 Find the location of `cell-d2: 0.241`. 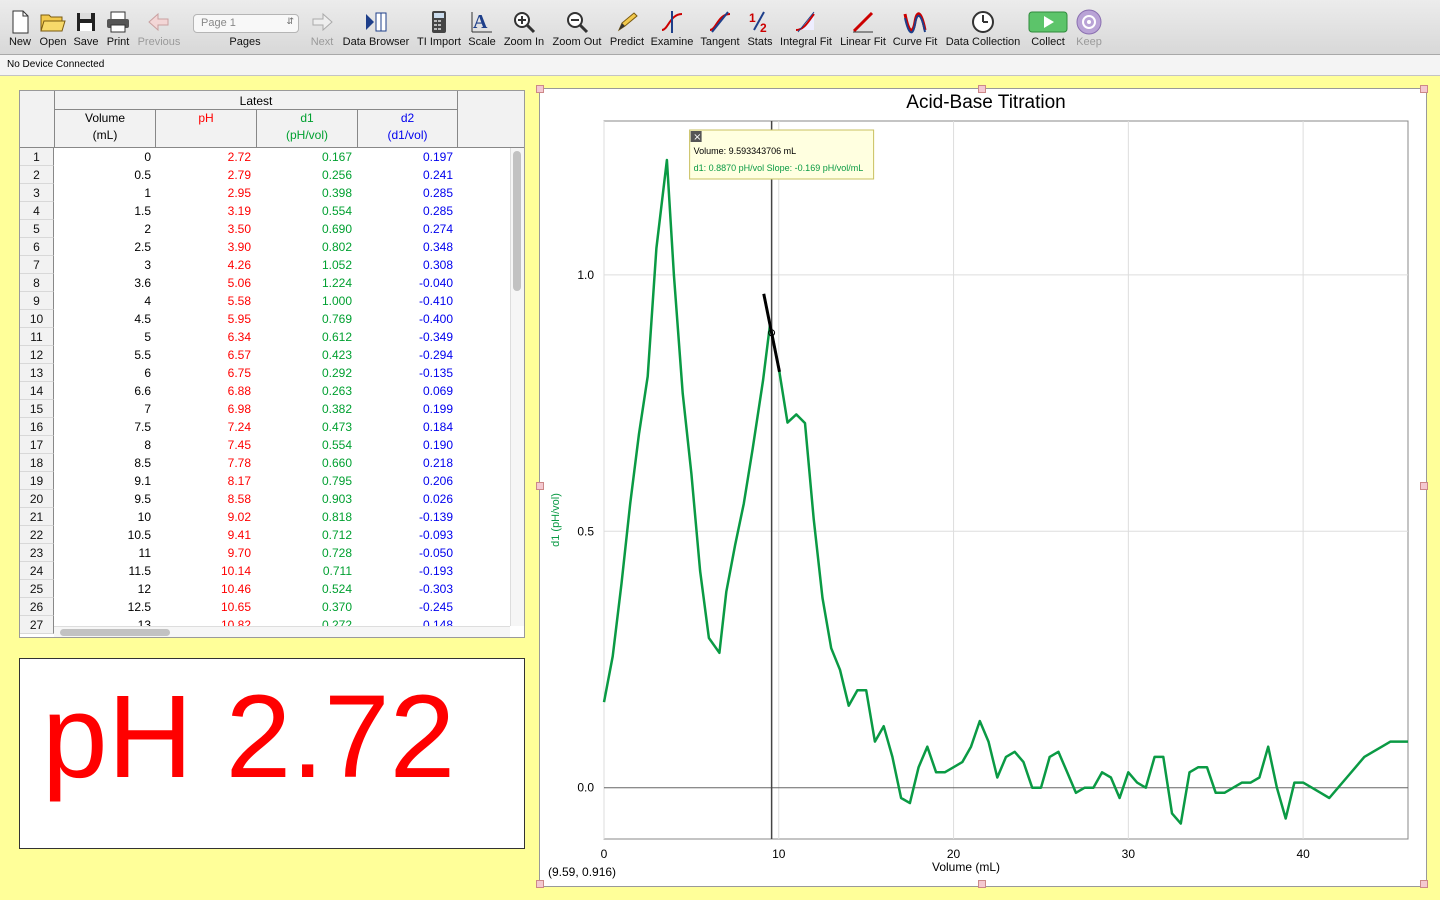

cell-d2: 0.241 is located at coordinates (407, 175).